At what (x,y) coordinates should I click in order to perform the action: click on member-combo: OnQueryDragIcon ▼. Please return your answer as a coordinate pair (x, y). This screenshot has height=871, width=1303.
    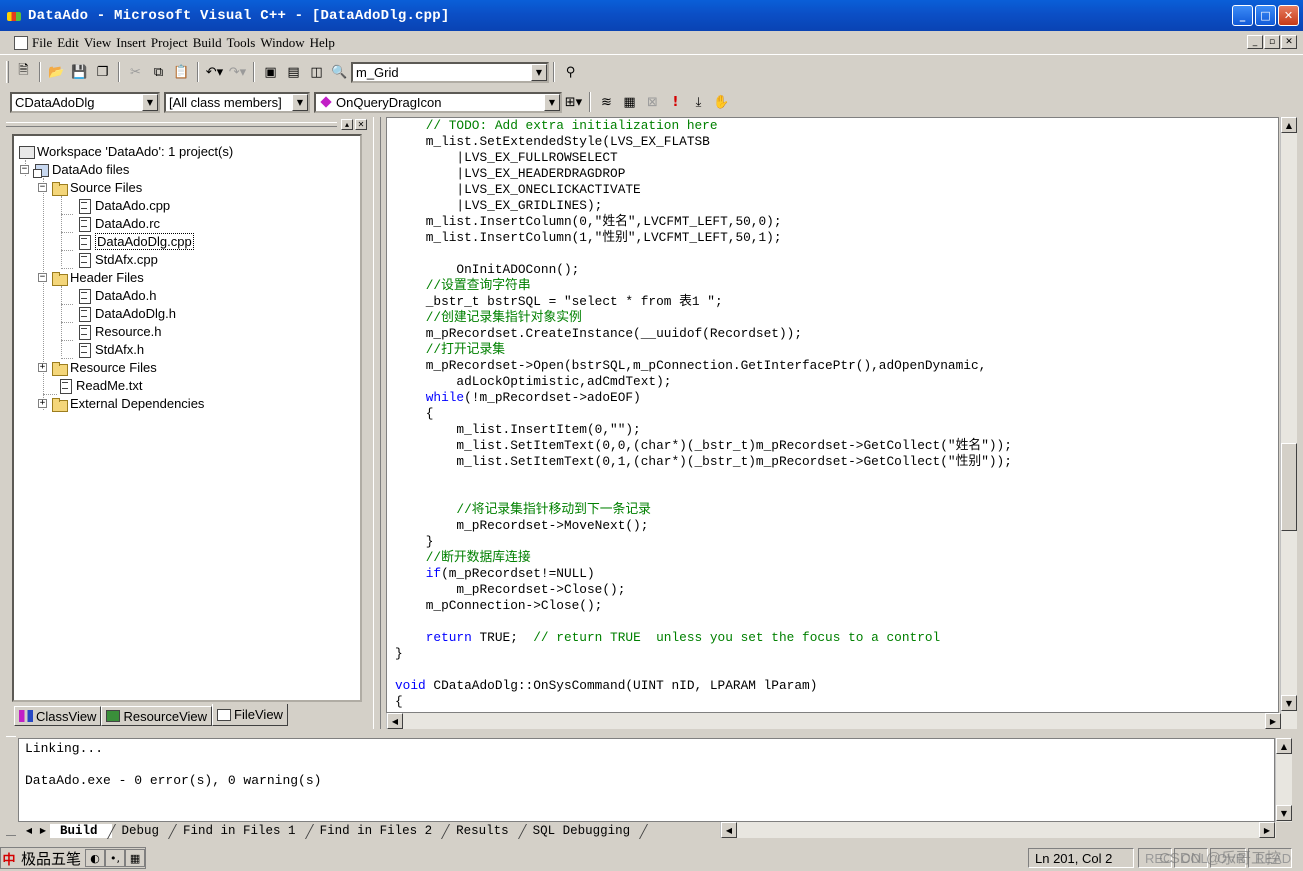
    Looking at the image, I should click on (438, 102).